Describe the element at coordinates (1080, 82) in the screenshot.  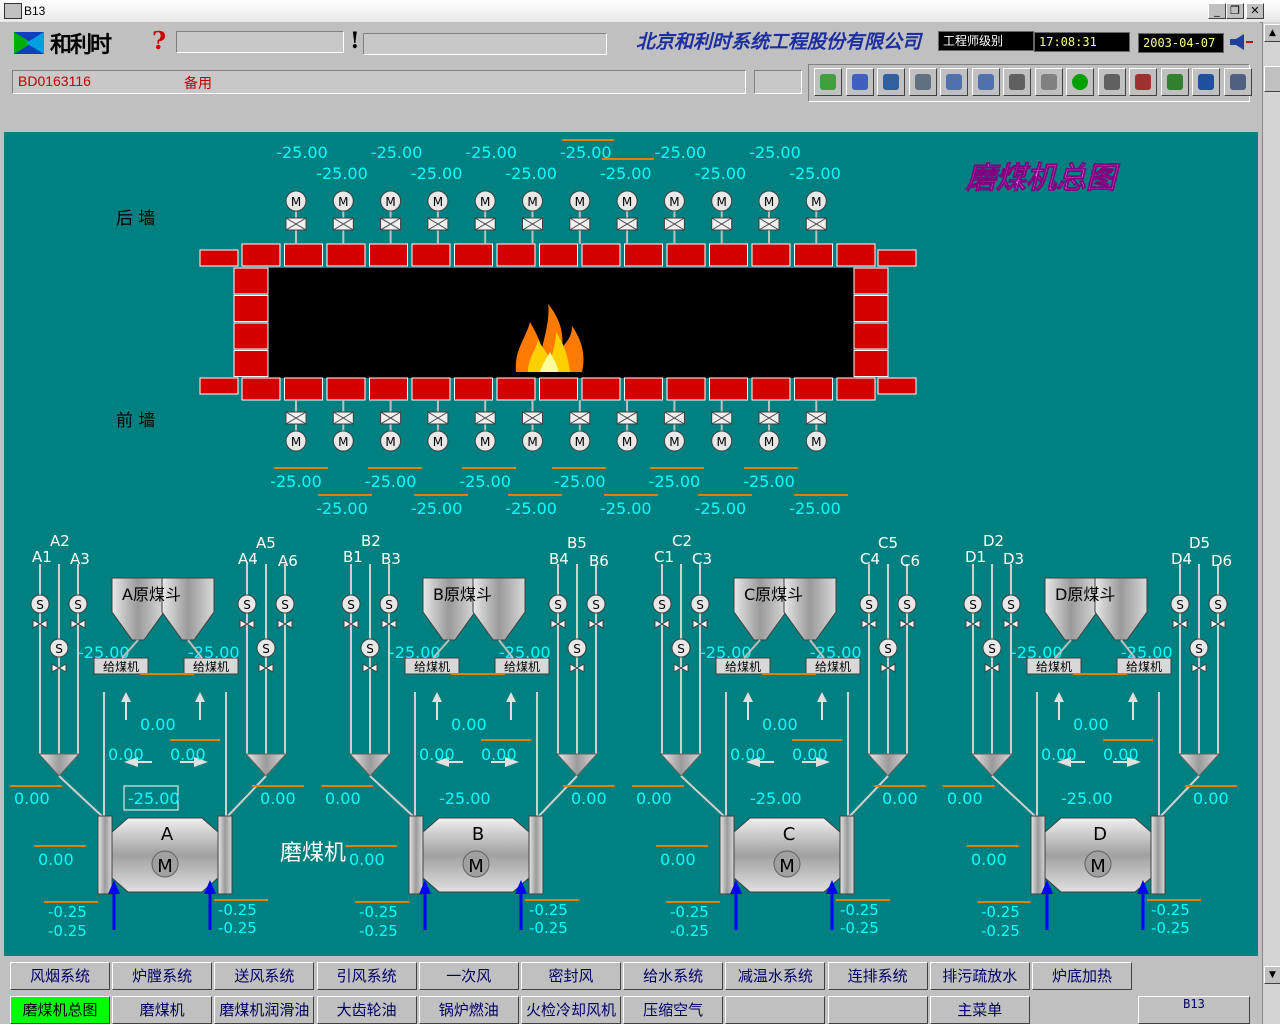
I see `green-dot-icon` at that location.